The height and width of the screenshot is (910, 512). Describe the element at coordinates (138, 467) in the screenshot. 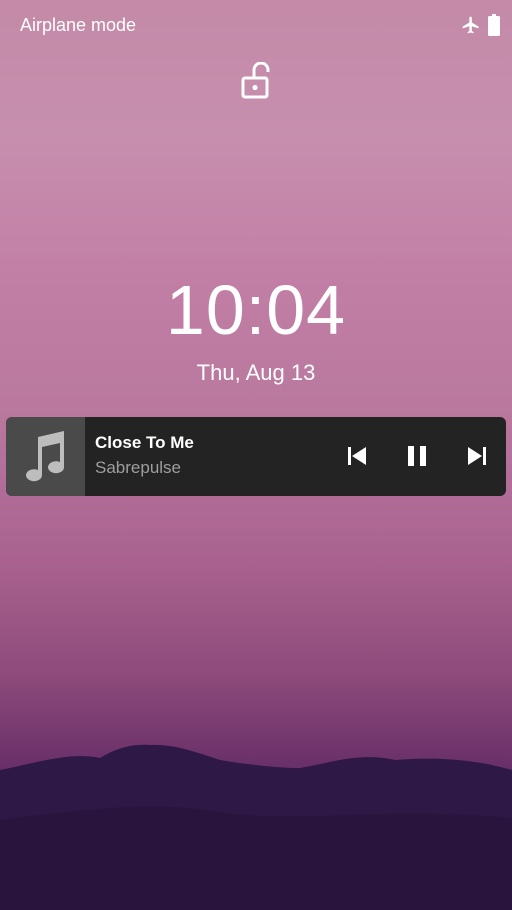

I see `media-artist: Sabrepulse` at that location.